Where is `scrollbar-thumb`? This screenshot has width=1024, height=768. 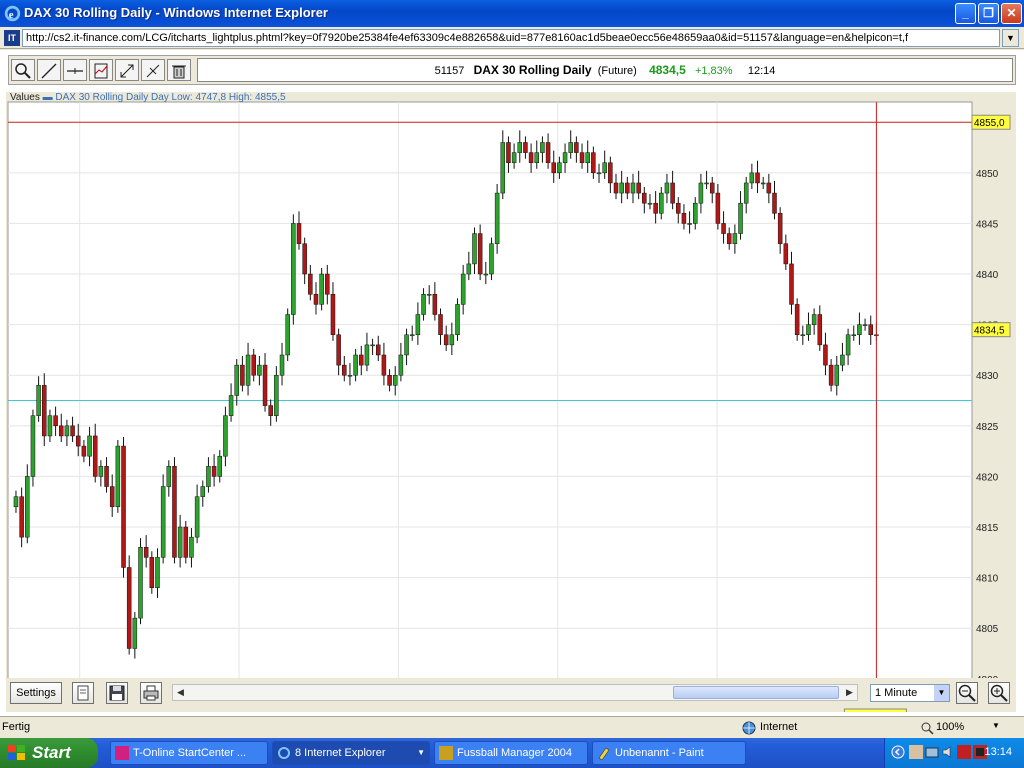 scrollbar-thumb is located at coordinates (756, 692).